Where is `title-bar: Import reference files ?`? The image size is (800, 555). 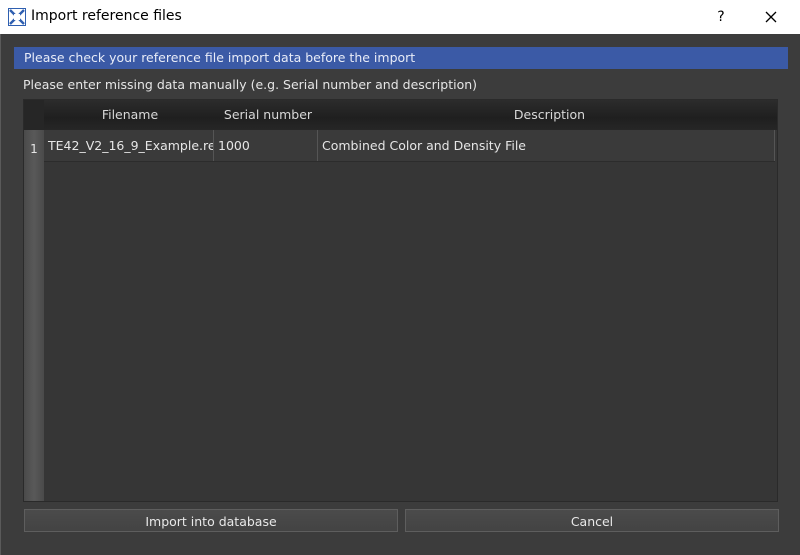 title-bar: Import reference files ? is located at coordinates (400, 17).